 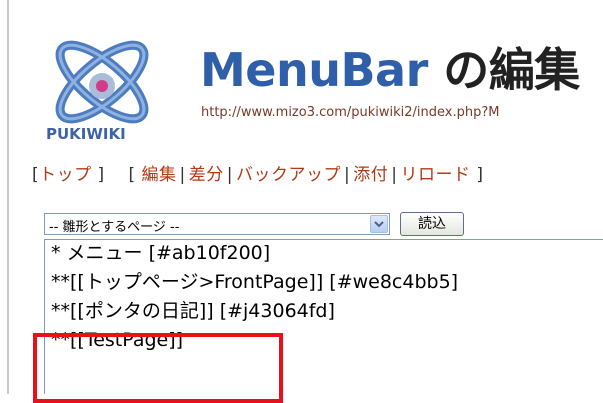 I want to click on load-template-button: 読込, so click(x=432, y=224).